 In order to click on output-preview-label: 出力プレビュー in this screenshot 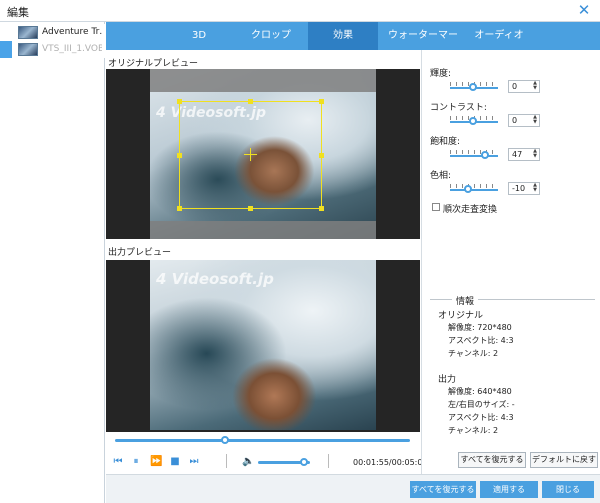, I will do `click(140, 253)`.